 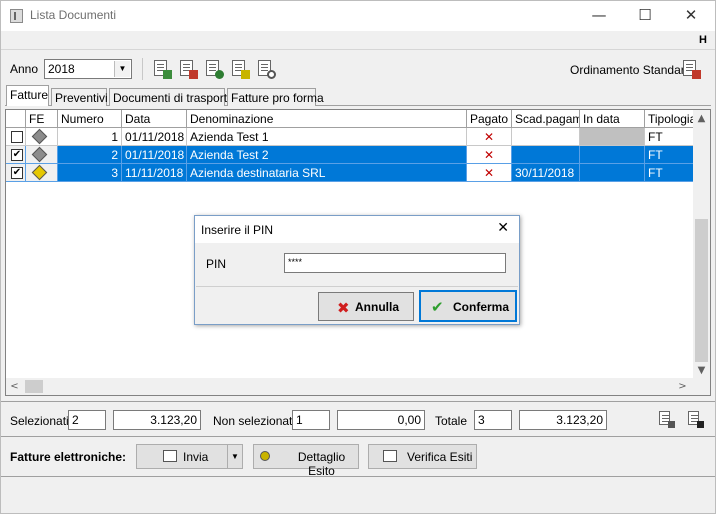 What do you see at coordinates (68, 457) in the screenshot?
I see `fatture-elettroniche-label: Fatture elettroniche:` at bounding box center [68, 457].